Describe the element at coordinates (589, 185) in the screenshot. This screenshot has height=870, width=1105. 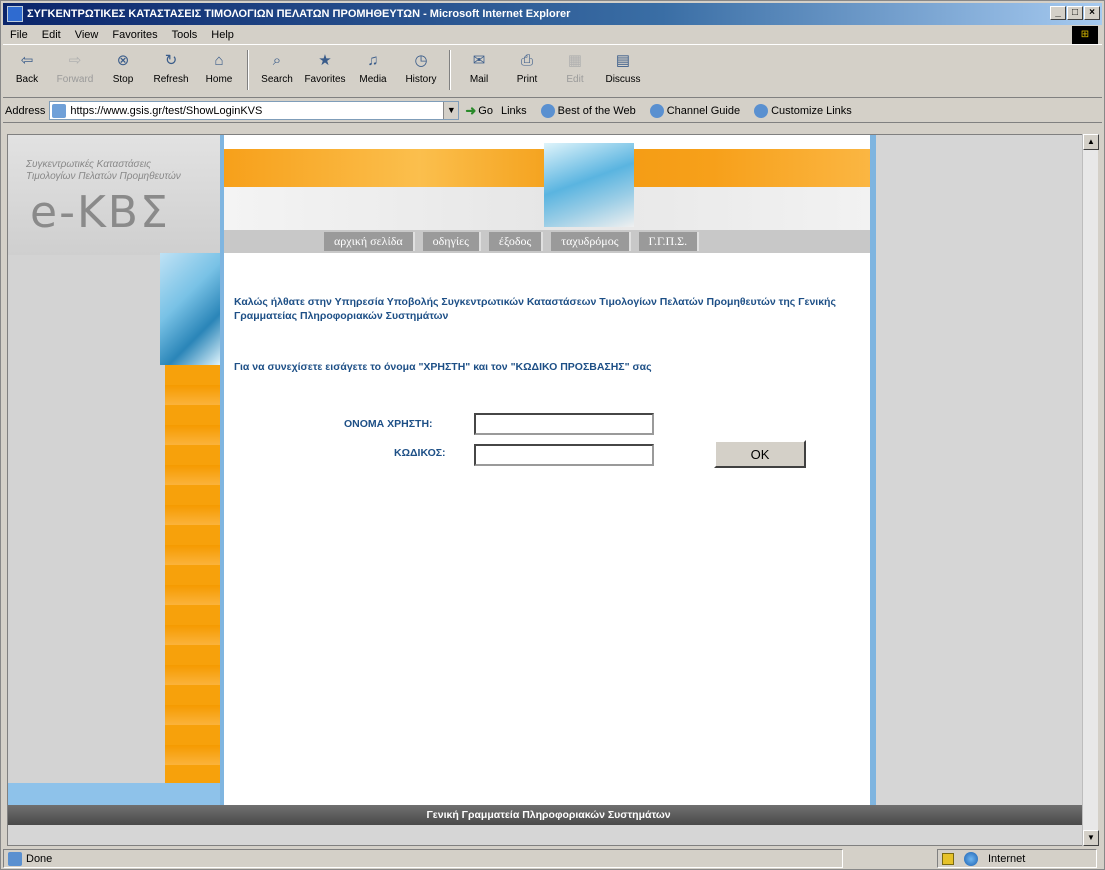
I see `header-image` at that location.